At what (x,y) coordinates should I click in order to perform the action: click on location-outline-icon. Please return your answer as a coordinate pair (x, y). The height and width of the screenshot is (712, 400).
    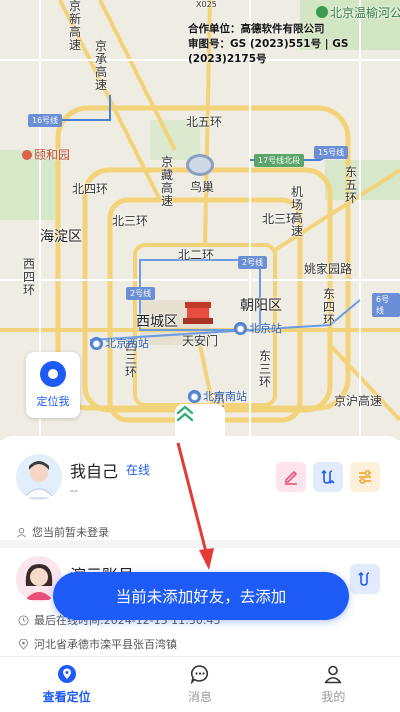
    Looking at the image, I should click on (23, 644).